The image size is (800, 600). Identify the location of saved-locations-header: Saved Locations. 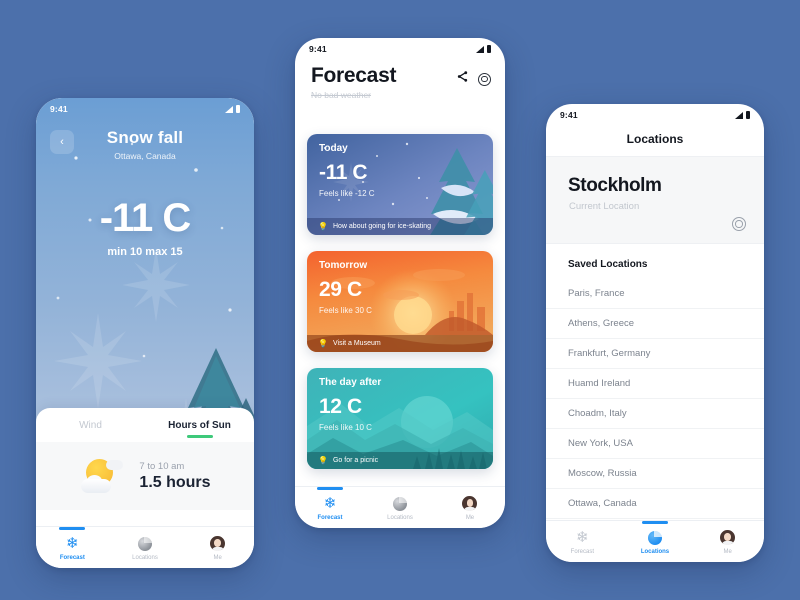
(608, 264).